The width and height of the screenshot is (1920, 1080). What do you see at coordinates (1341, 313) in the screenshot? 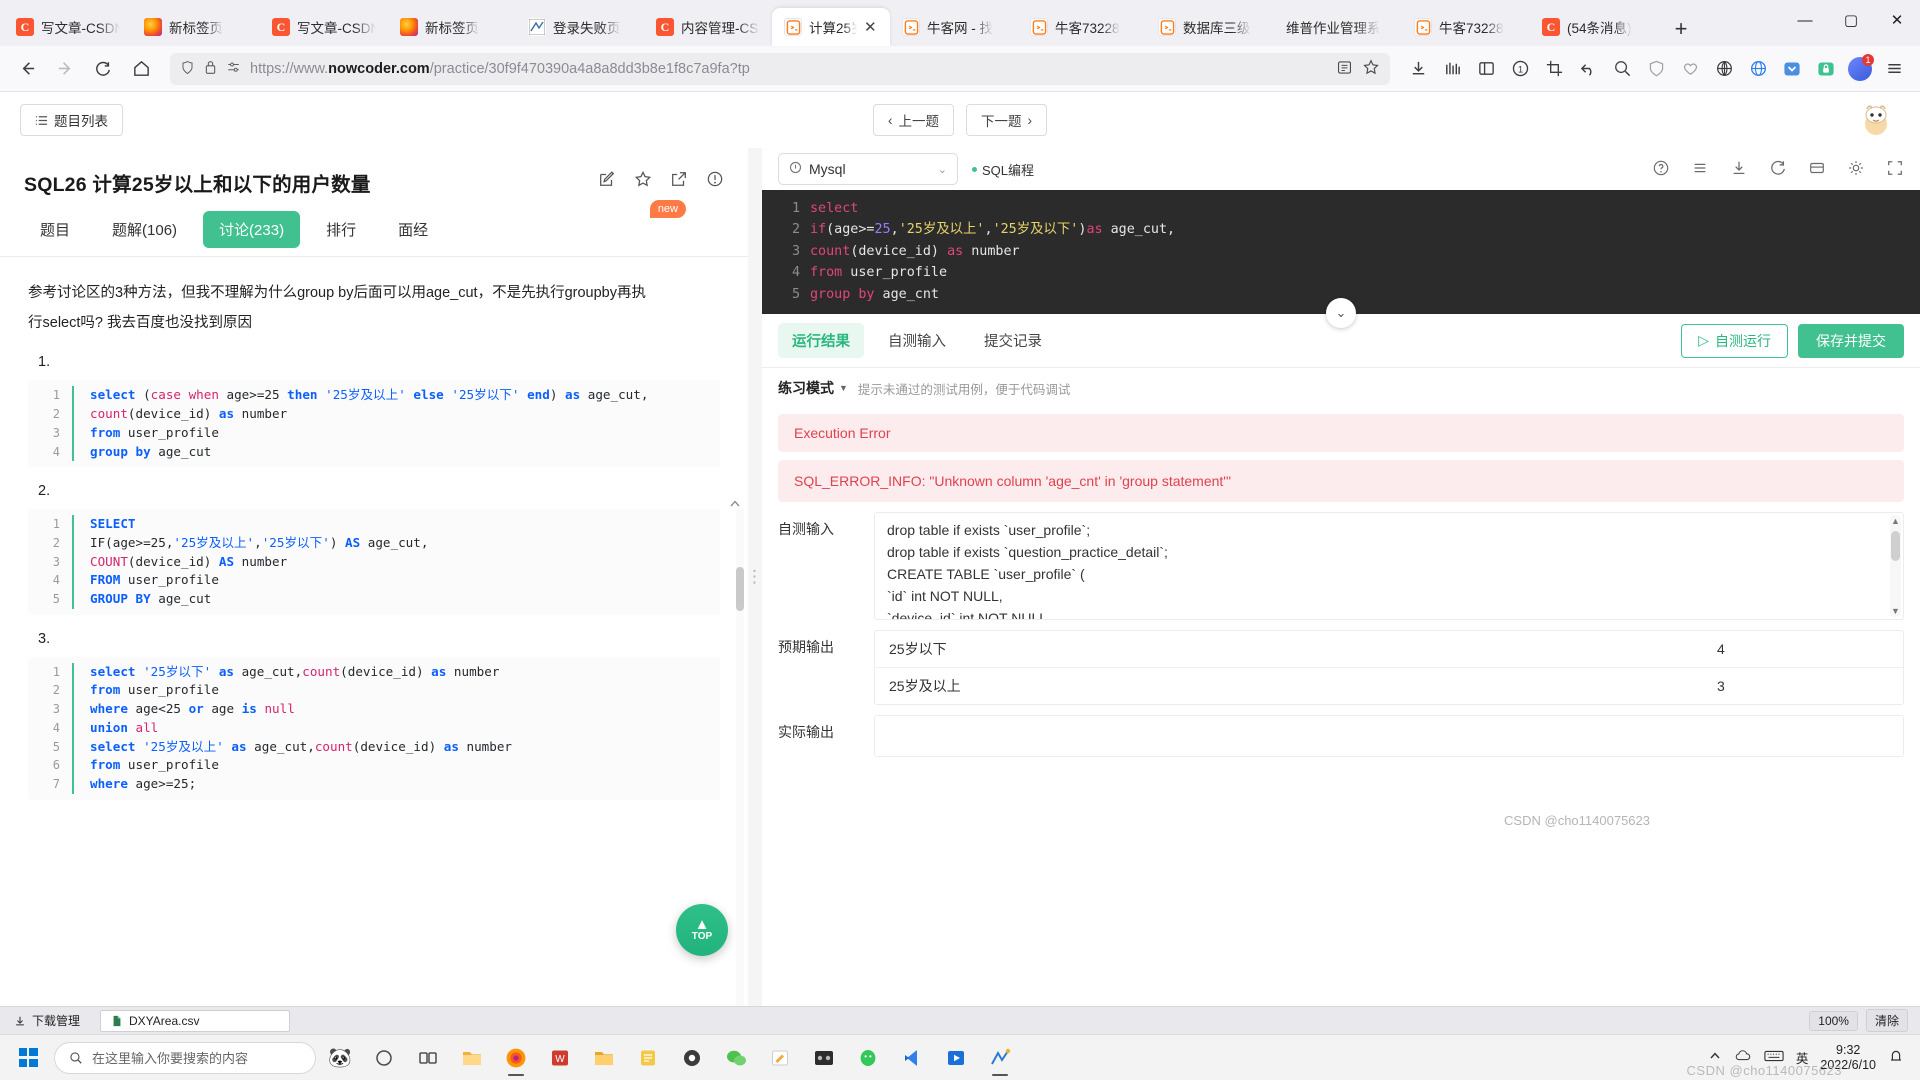
I see `collapse-editor-button: ⌄` at bounding box center [1341, 313].